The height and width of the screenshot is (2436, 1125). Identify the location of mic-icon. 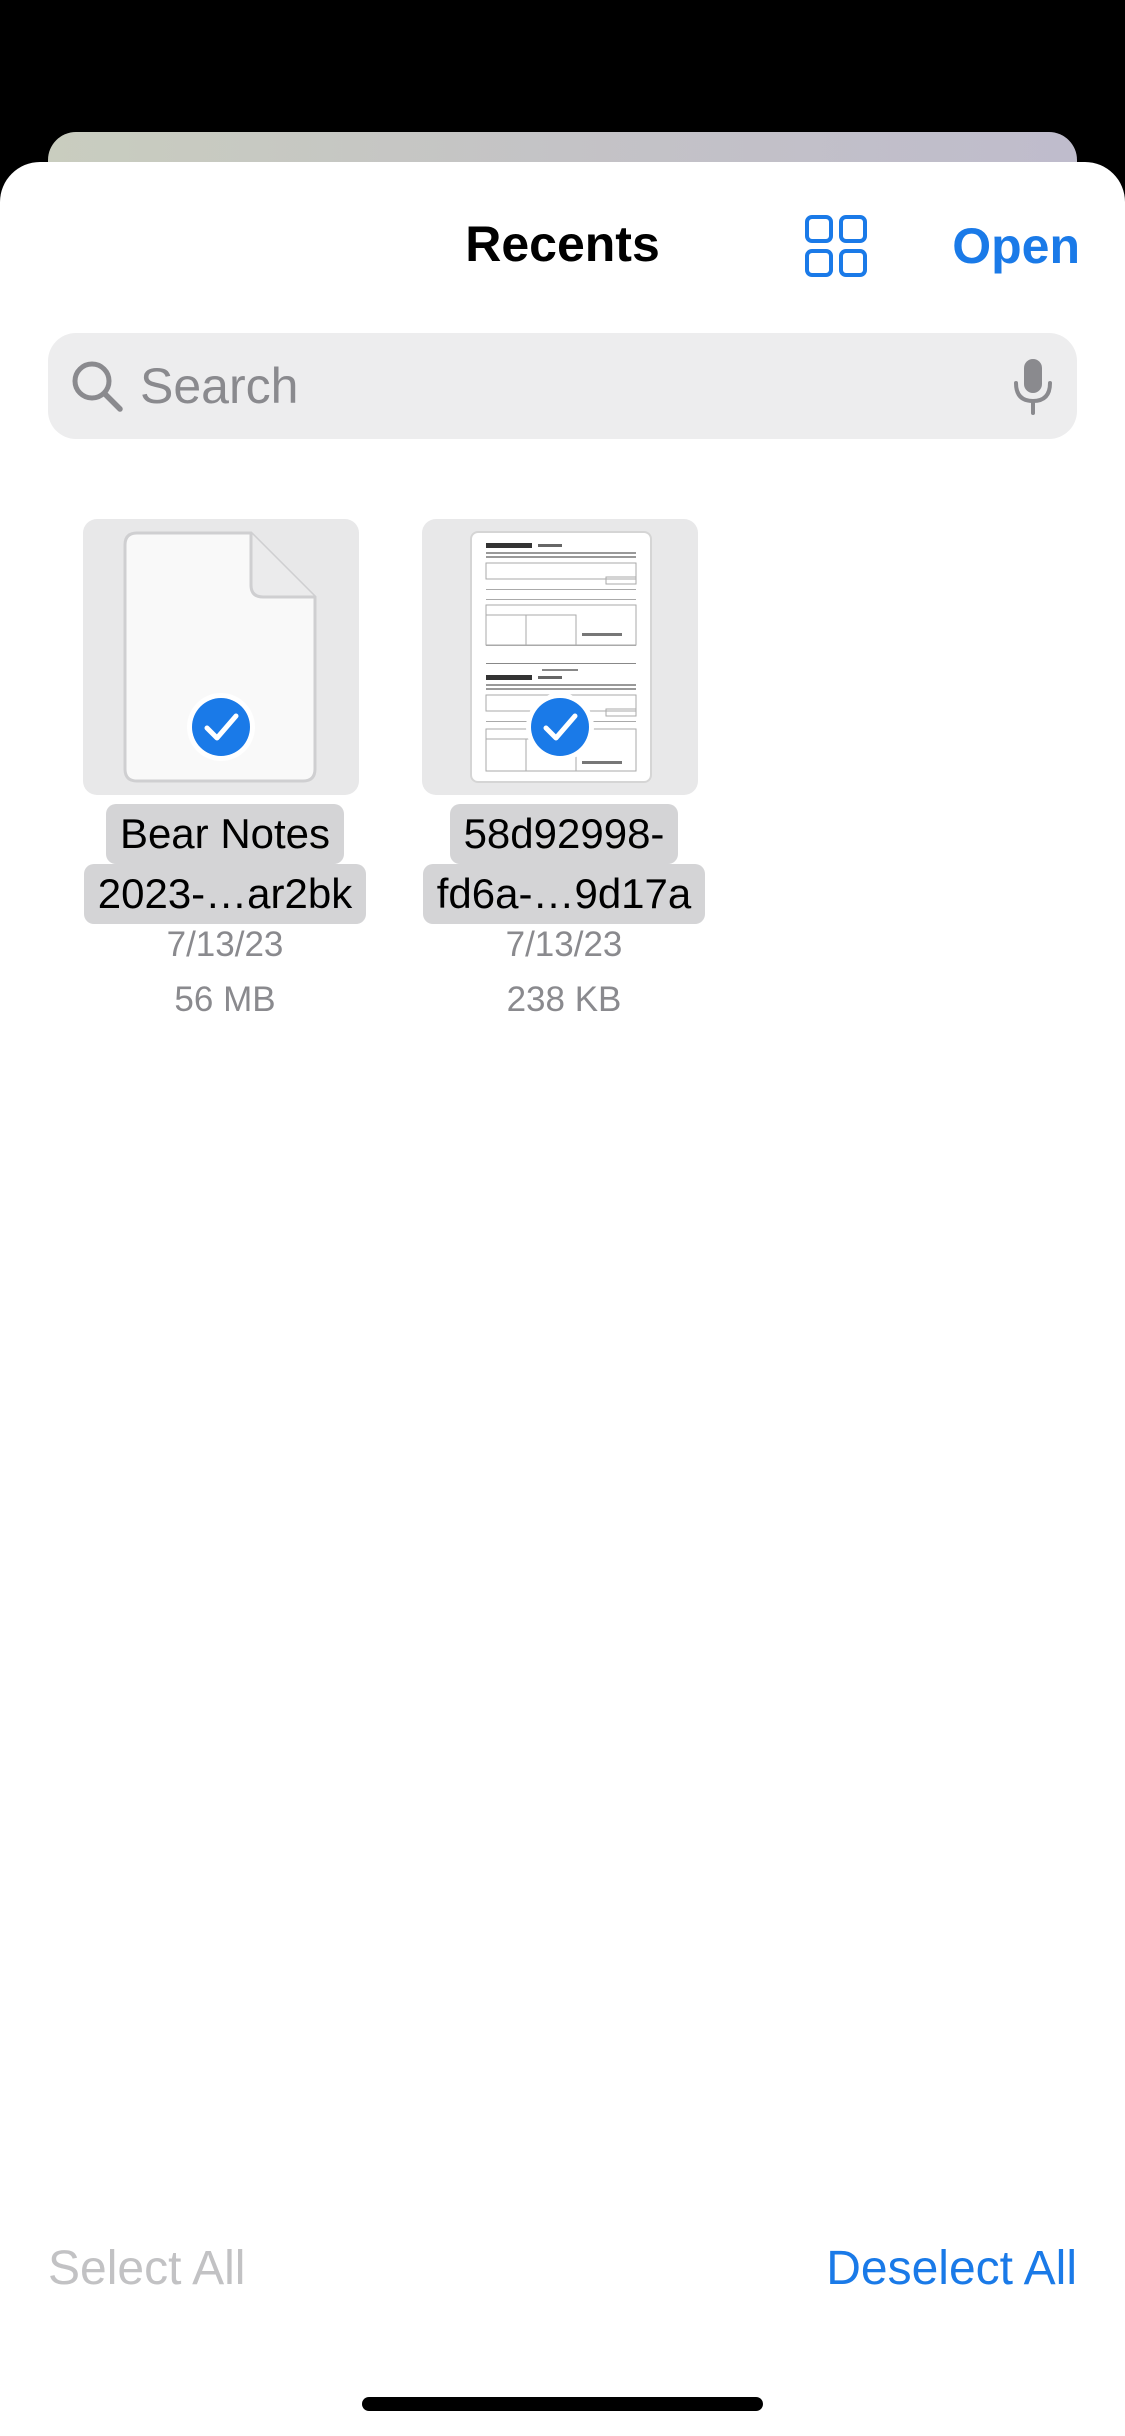
(1033, 387).